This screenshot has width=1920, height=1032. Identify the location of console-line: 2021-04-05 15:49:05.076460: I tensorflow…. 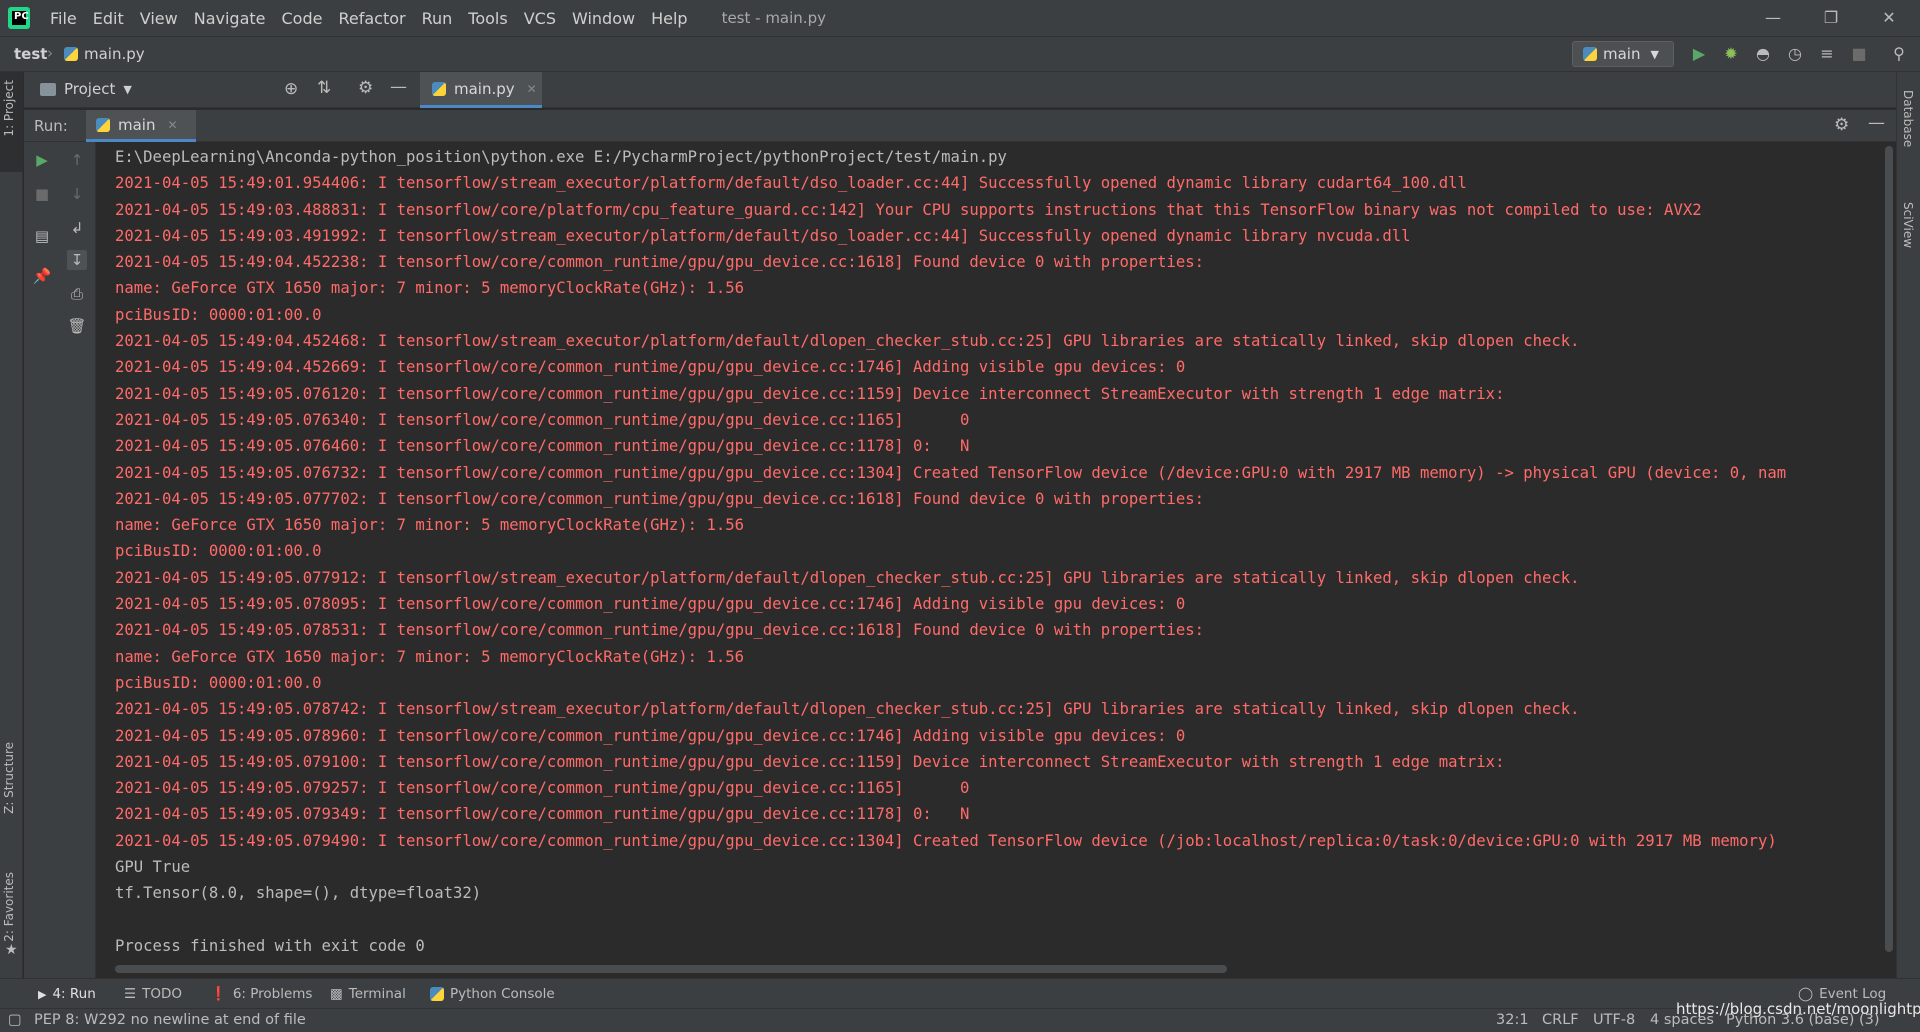
(542, 446).